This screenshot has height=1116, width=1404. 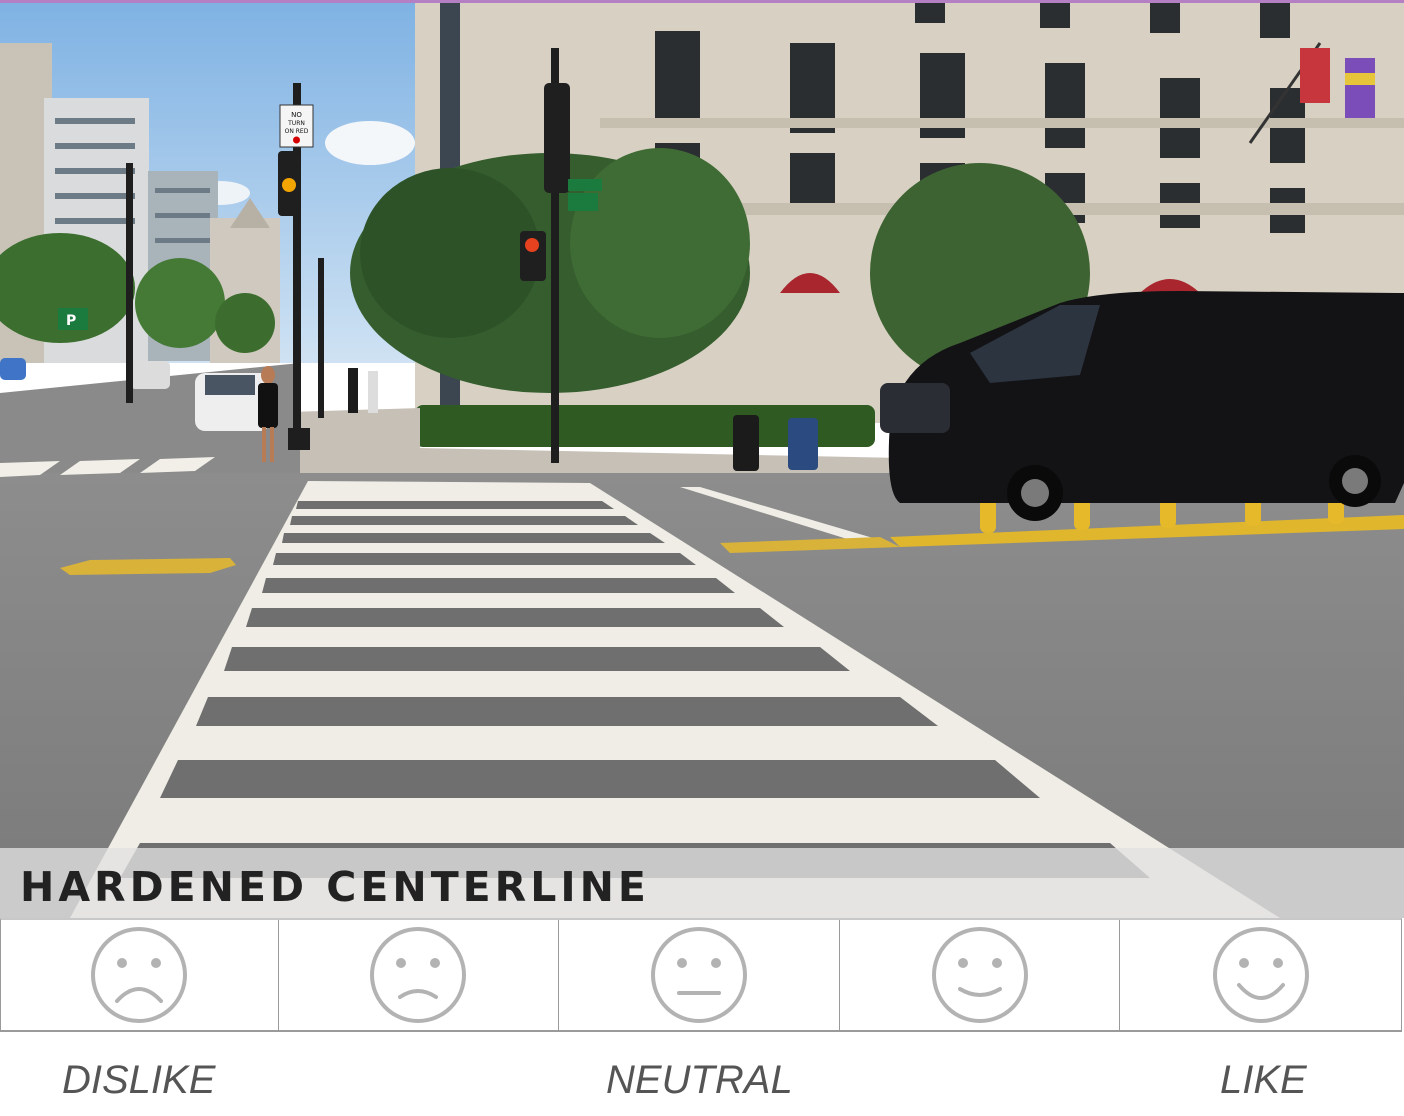 What do you see at coordinates (297, 131) in the screenshot?
I see `svg-text: ON RED` at bounding box center [297, 131].